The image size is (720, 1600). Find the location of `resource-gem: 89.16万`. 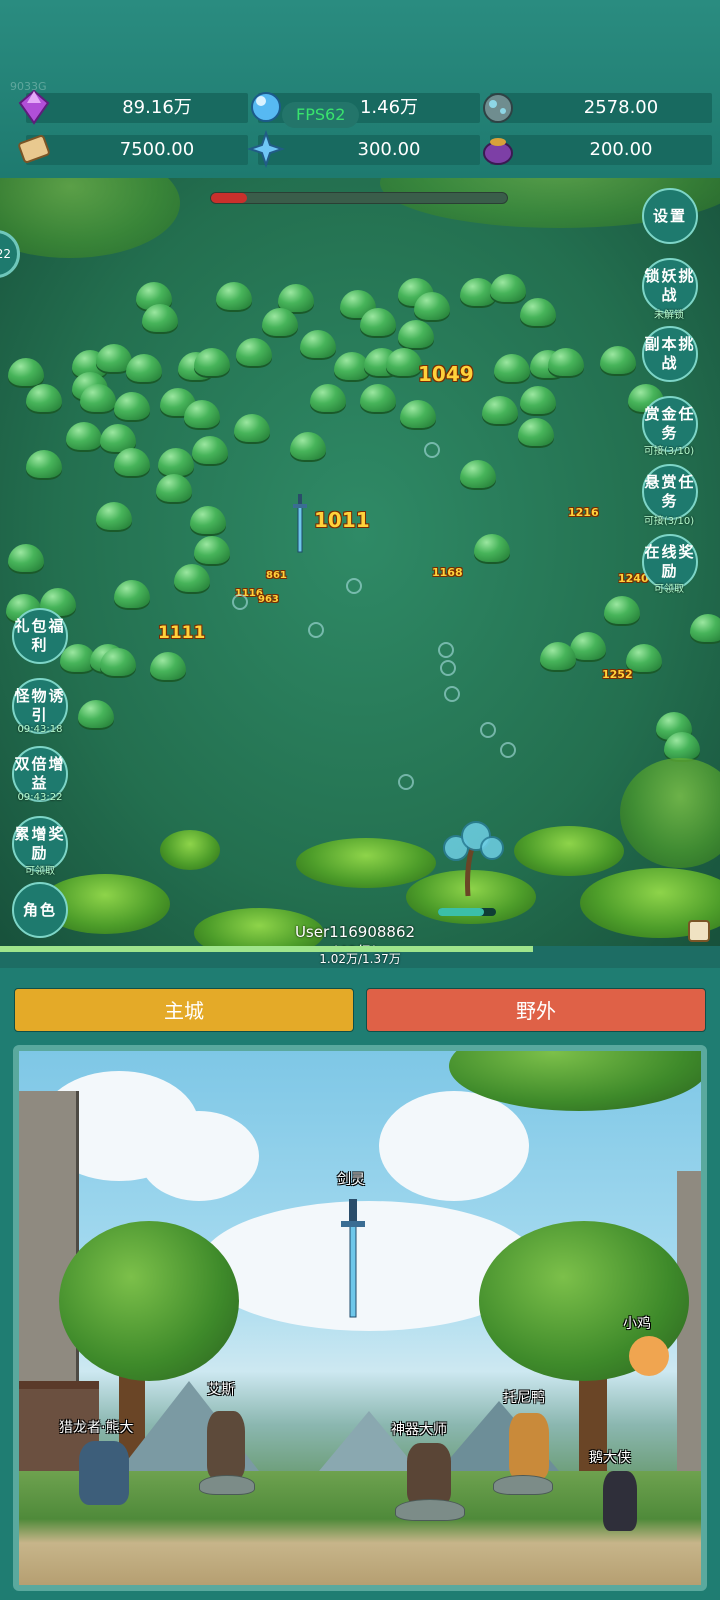

resource-gem: 89.16万 is located at coordinates (133, 107).